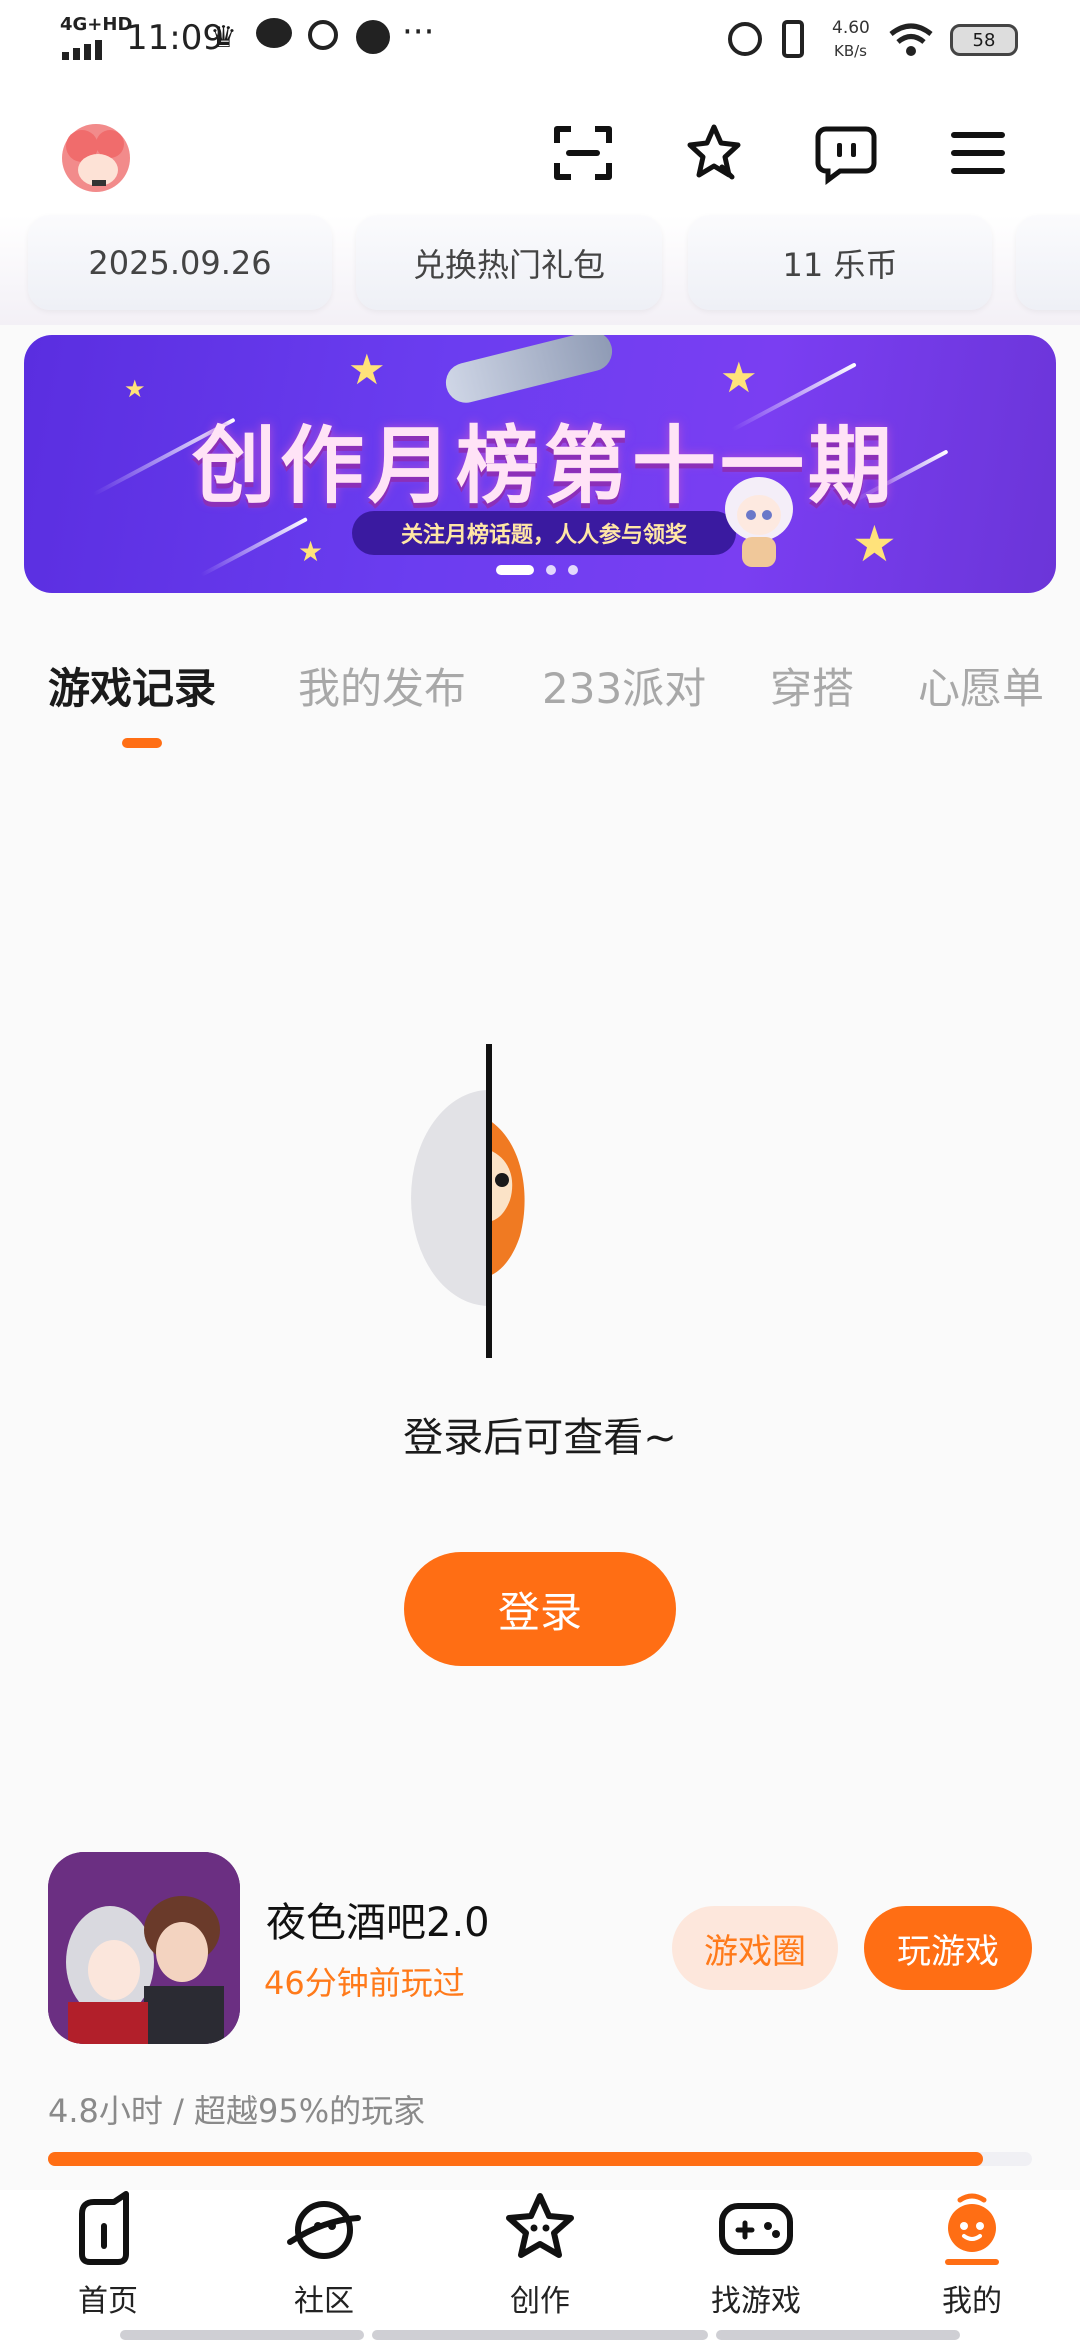 This screenshot has height=2340, width=1080. What do you see at coordinates (324, 2265) in the screenshot?
I see `nav-community: 社区` at bounding box center [324, 2265].